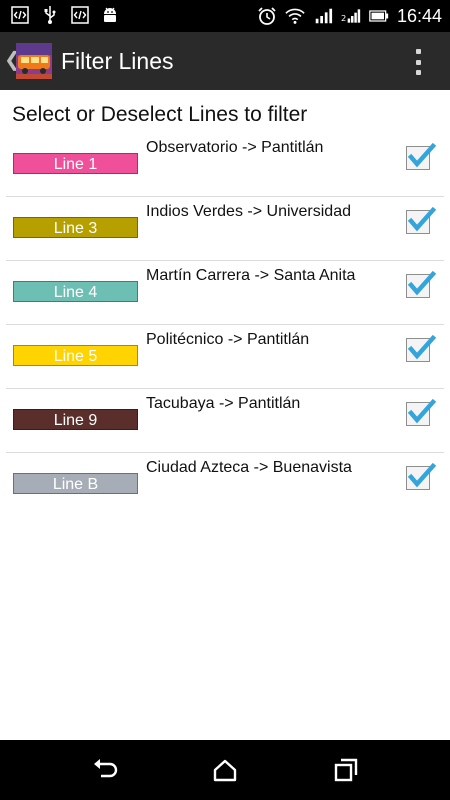 Image resolution: width=450 pixels, height=800 pixels. Describe the element at coordinates (225, 293) in the screenshot. I see `line-row-line-4: Line 4 Martín Carrera -> Santa Anita` at that location.